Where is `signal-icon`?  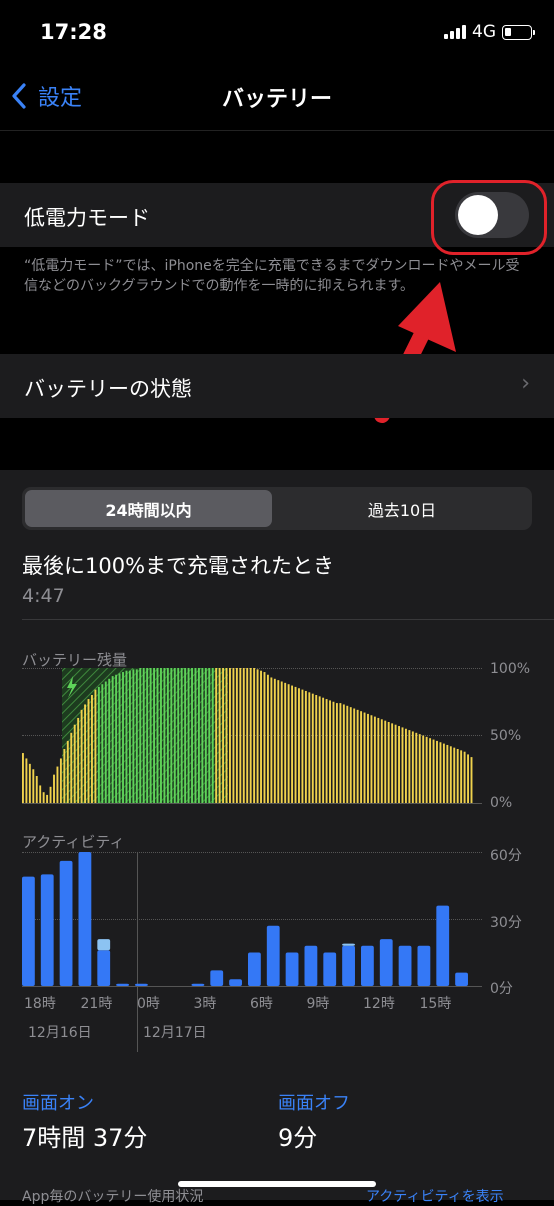 signal-icon is located at coordinates (455, 32).